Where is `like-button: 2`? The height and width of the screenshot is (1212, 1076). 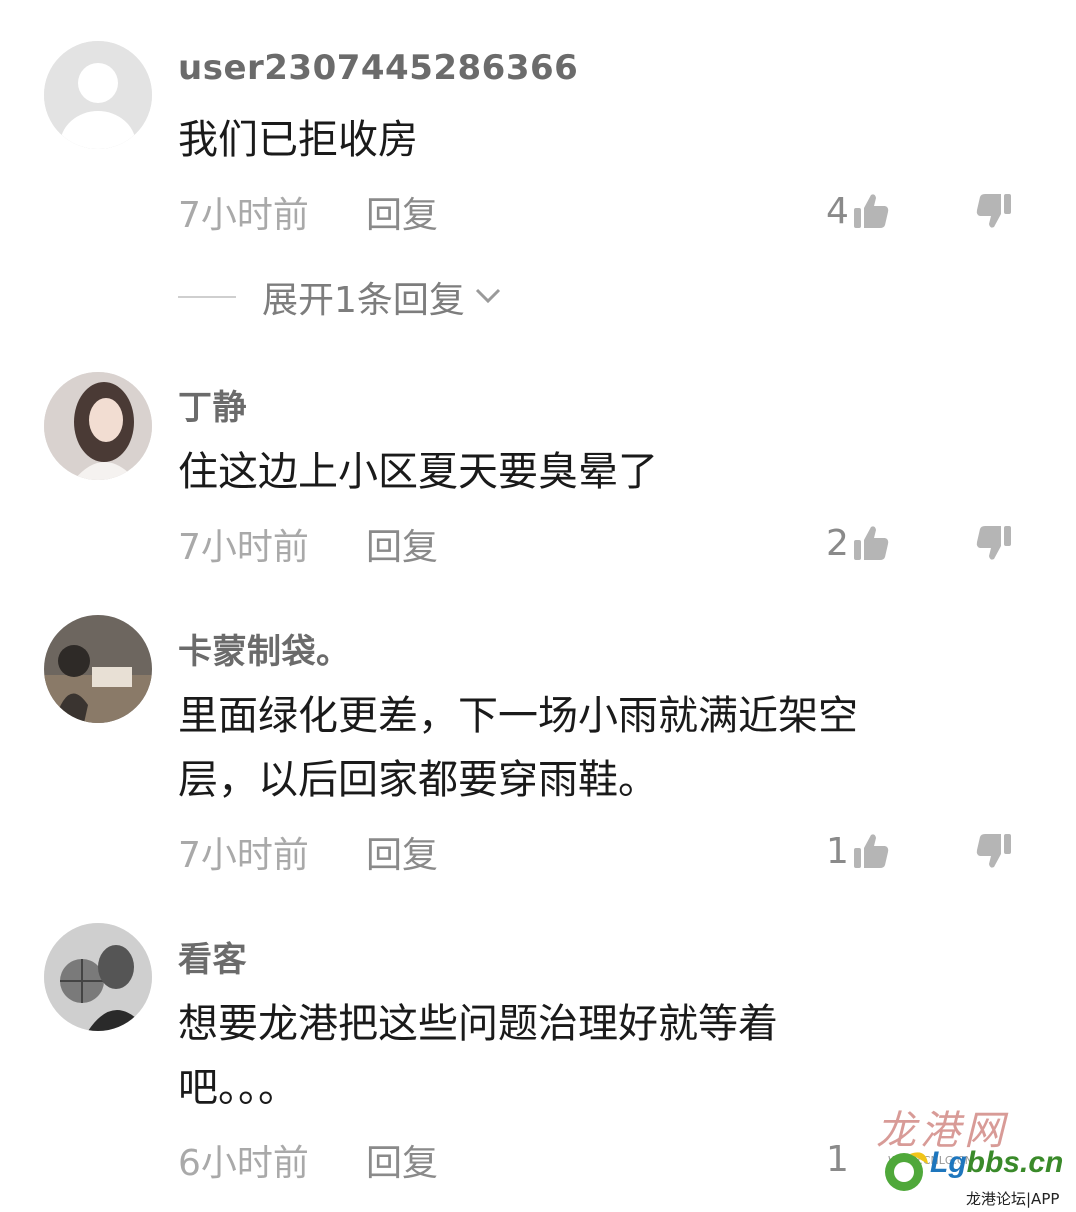
like-button: 2 is located at coordinates (858, 543).